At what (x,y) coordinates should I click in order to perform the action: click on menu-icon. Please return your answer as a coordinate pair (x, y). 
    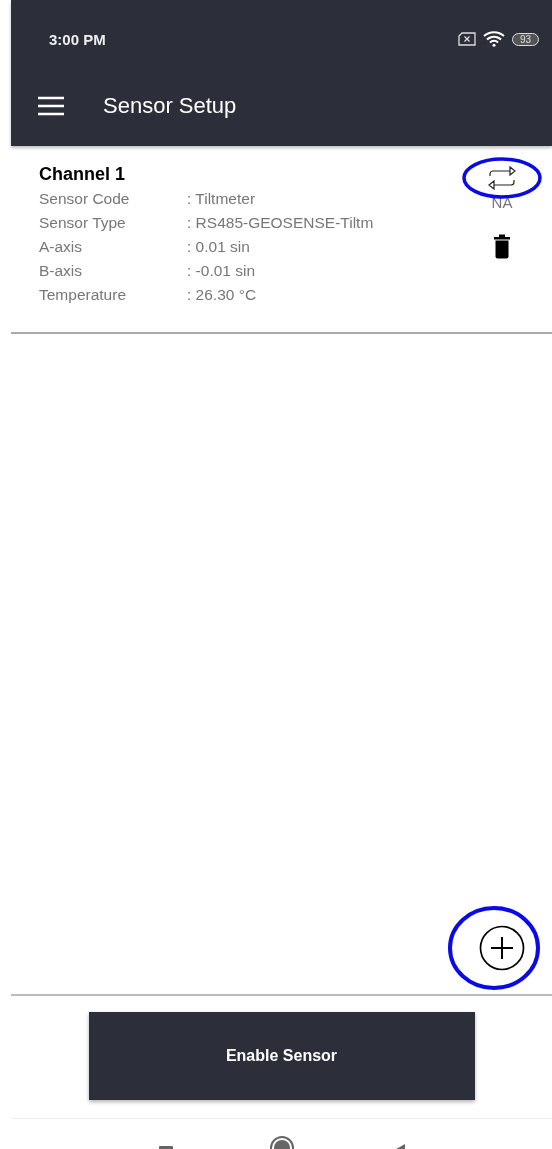
    Looking at the image, I should click on (51, 106).